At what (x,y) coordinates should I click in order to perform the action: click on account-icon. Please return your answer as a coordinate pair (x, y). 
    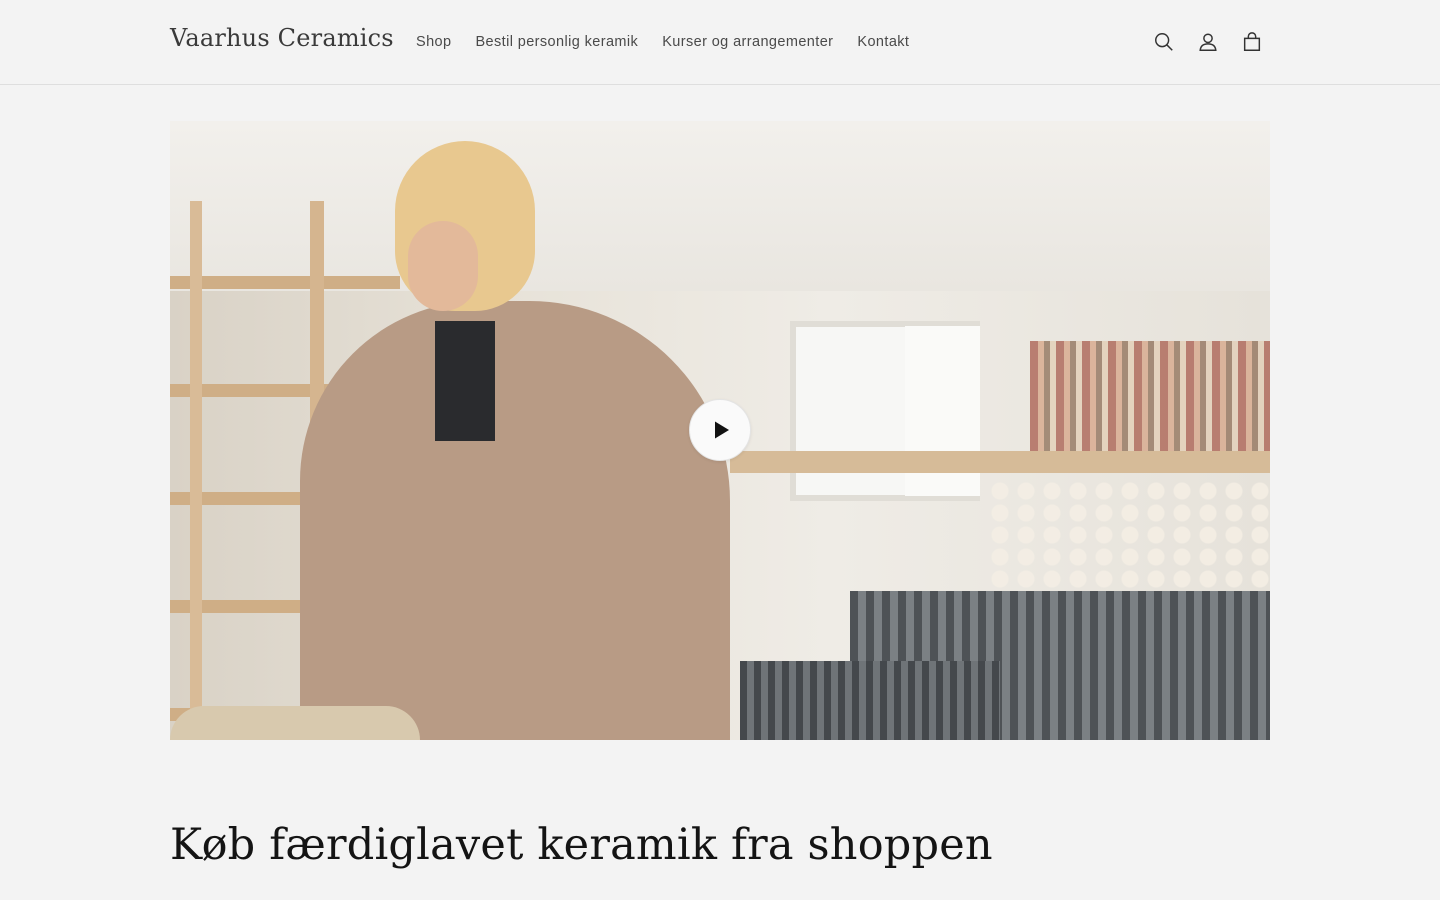
    Looking at the image, I should click on (1208, 42).